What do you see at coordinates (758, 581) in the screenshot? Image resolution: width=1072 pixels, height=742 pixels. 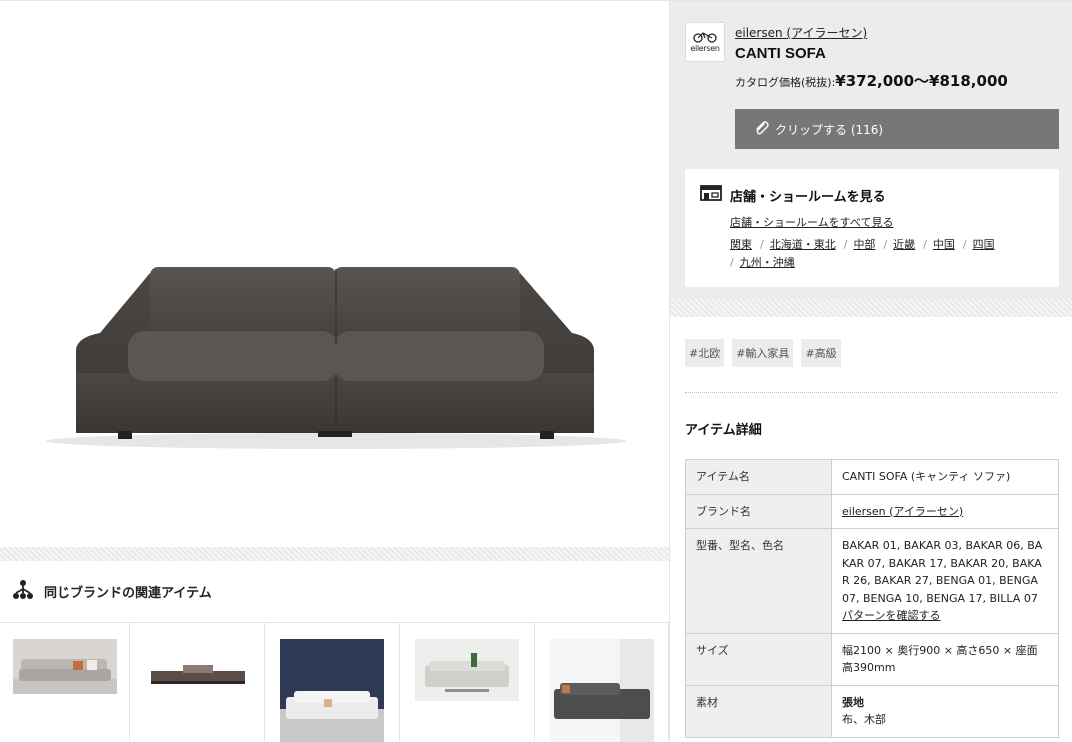 I see `detail-key: 型番、型名、色名` at bounding box center [758, 581].